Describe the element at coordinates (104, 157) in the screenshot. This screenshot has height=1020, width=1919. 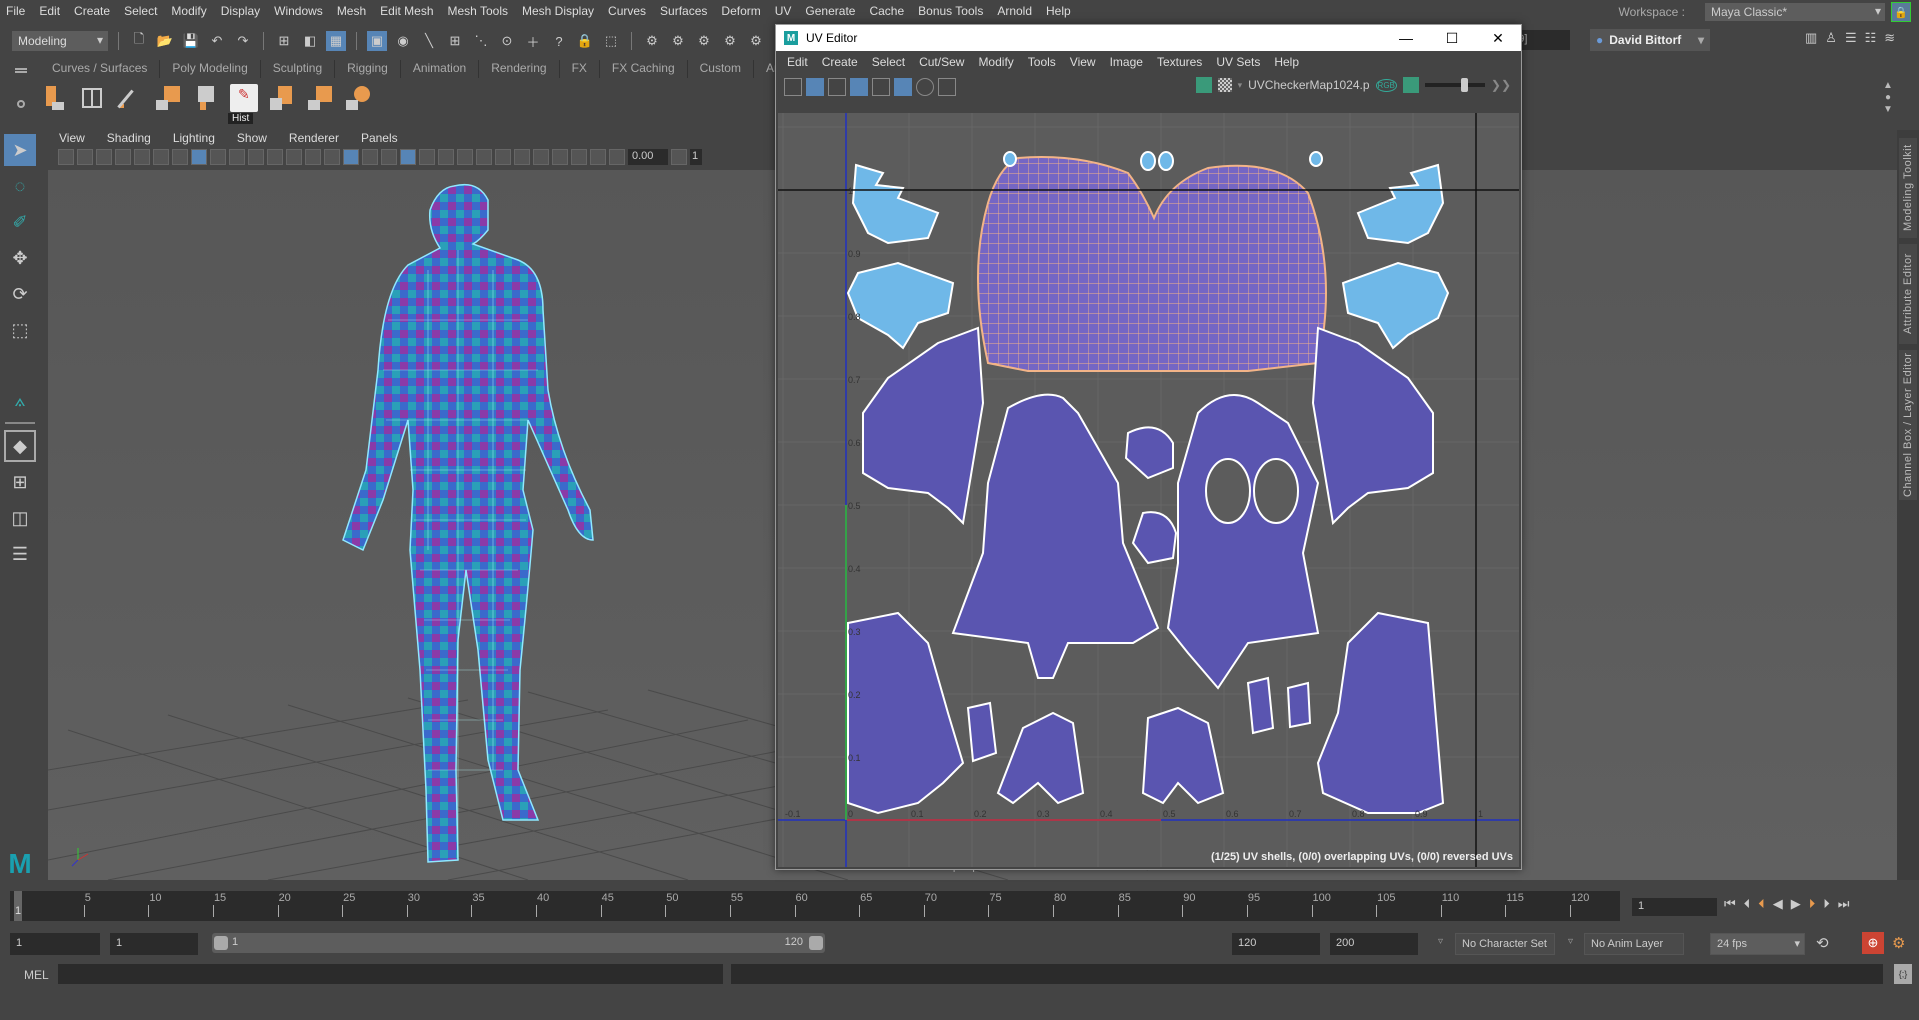
I see `camera-attributes-icon` at that location.